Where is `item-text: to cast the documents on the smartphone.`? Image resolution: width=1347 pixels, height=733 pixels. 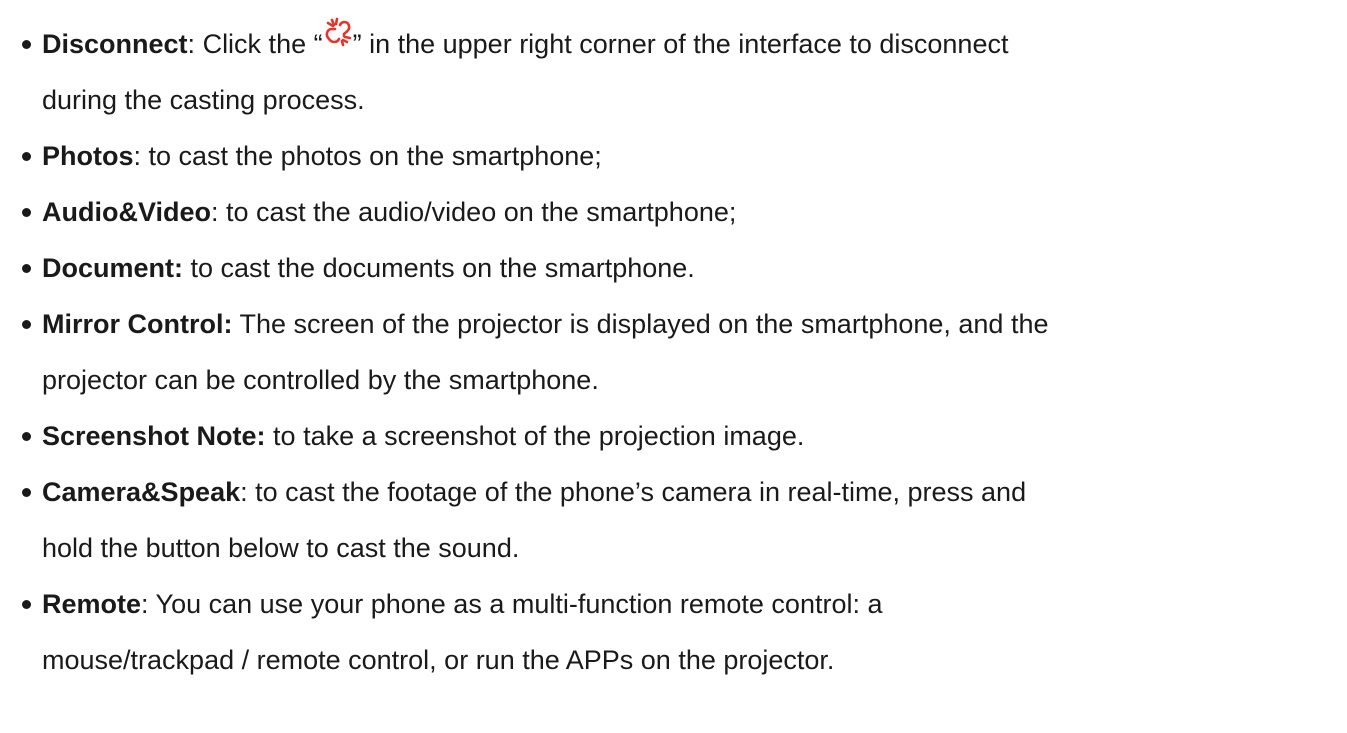 item-text: to cast the documents on the smartphone. is located at coordinates (439, 268).